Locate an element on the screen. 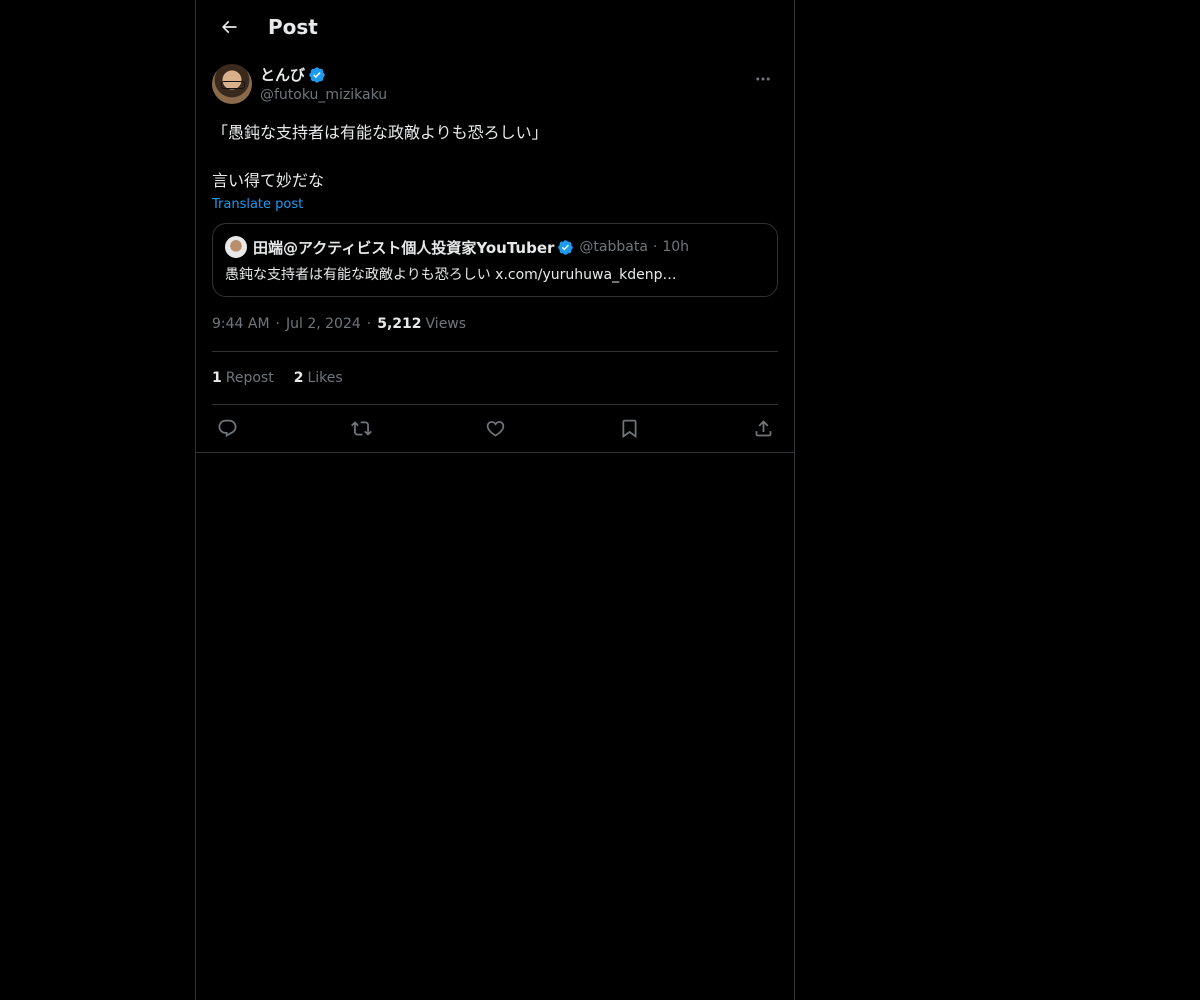 This screenshot has height=1000, width=1200. repost-button is located at coordinates (361, 429).